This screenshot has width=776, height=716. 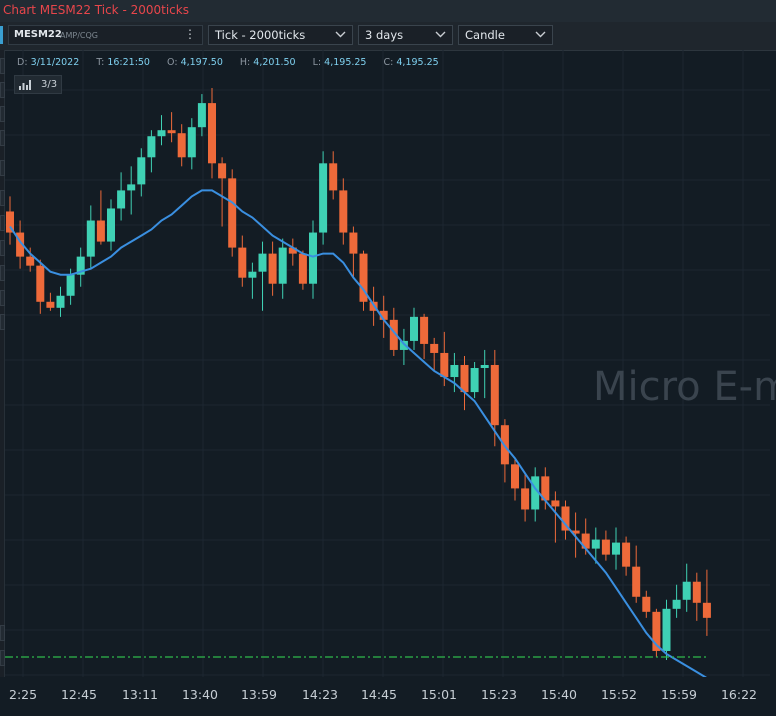 What do you see at coordinates (384, 35) in the screenshot?
I see `range-value: 3 days` at bounding box center [384, 35].